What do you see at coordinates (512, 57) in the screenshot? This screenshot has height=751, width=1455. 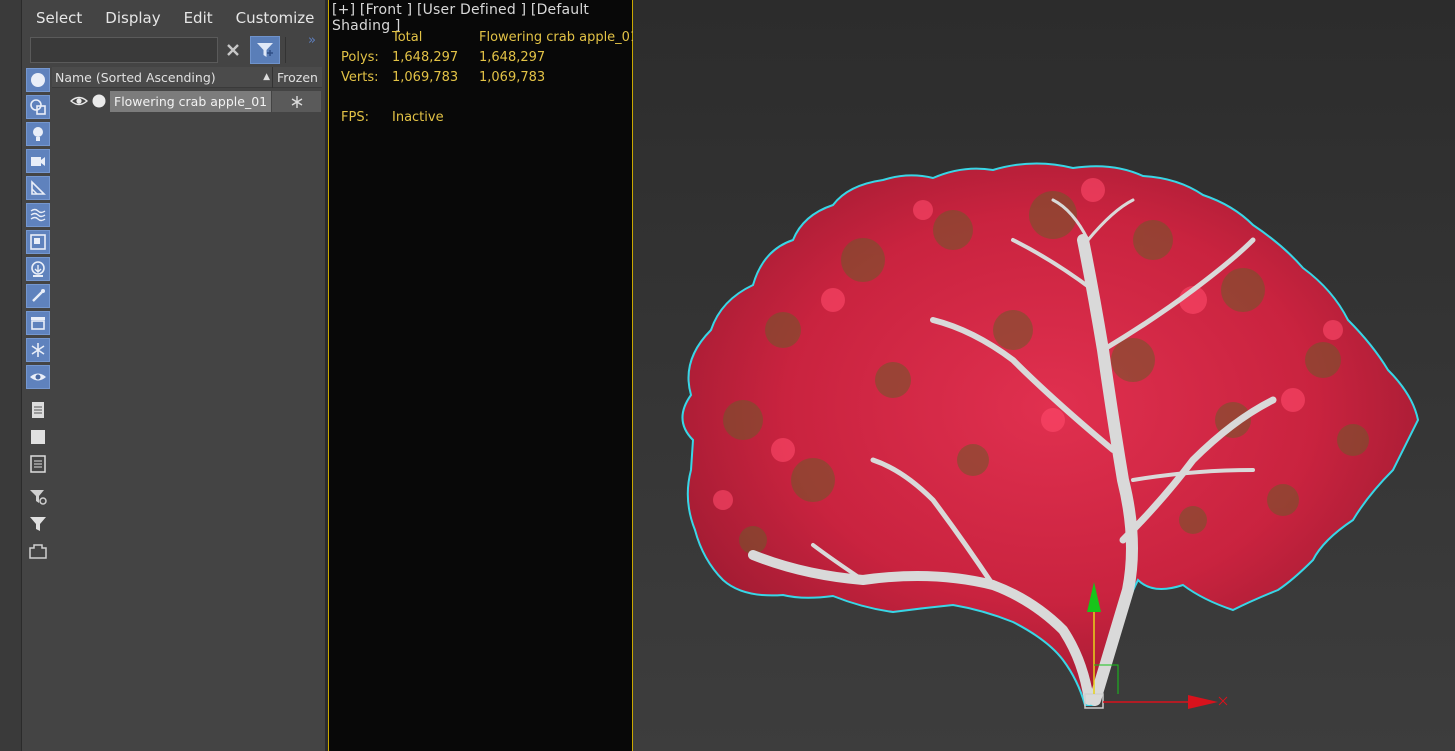 I see `stats-polys-object: 1,648,297` at bounding box center [512, 57].